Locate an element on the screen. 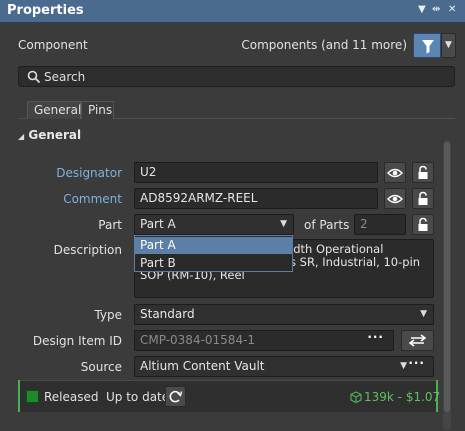  supply-price-label: 139k - $1.07 is located at coordinates (402, 397).